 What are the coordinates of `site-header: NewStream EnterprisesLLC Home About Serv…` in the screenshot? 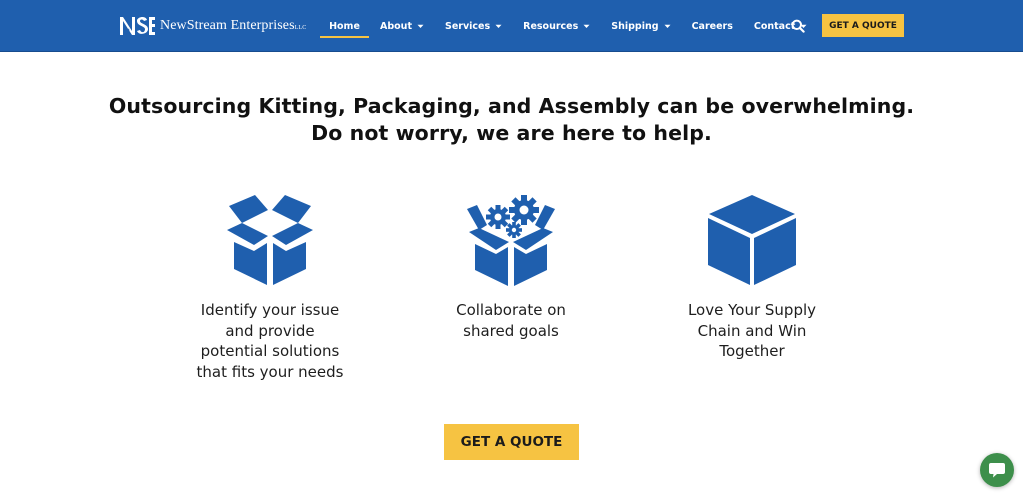 It's located at (511, 26).